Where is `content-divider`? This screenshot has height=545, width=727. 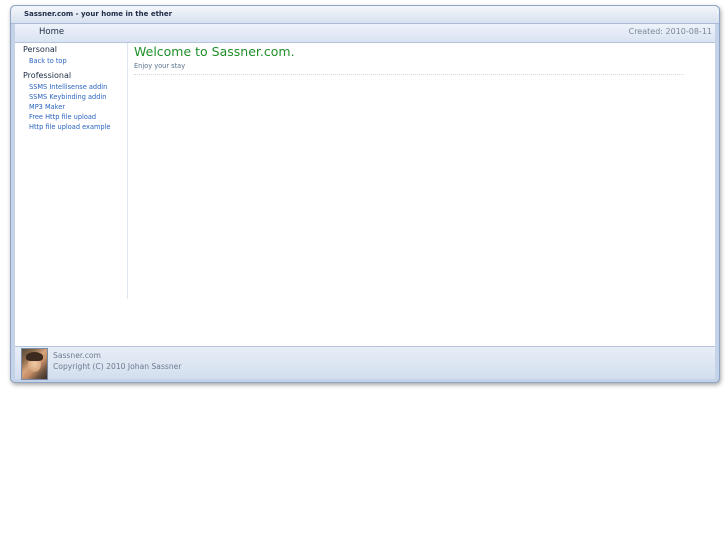 content-divider is located at coordinates (409, 74).